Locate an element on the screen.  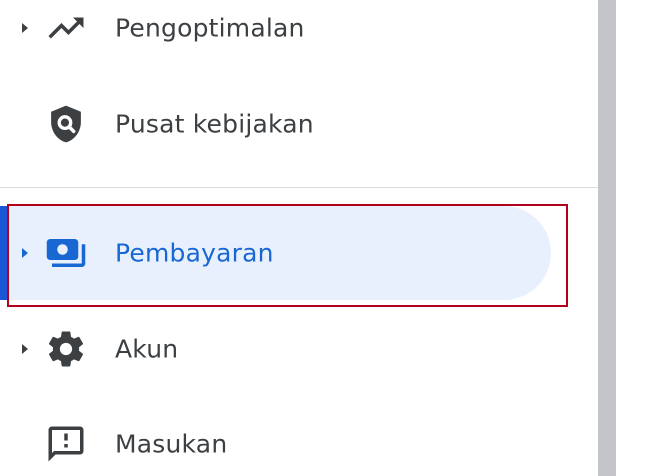
sidebar-item-label: Pengoptimalan is located at coordinates (210, 28).